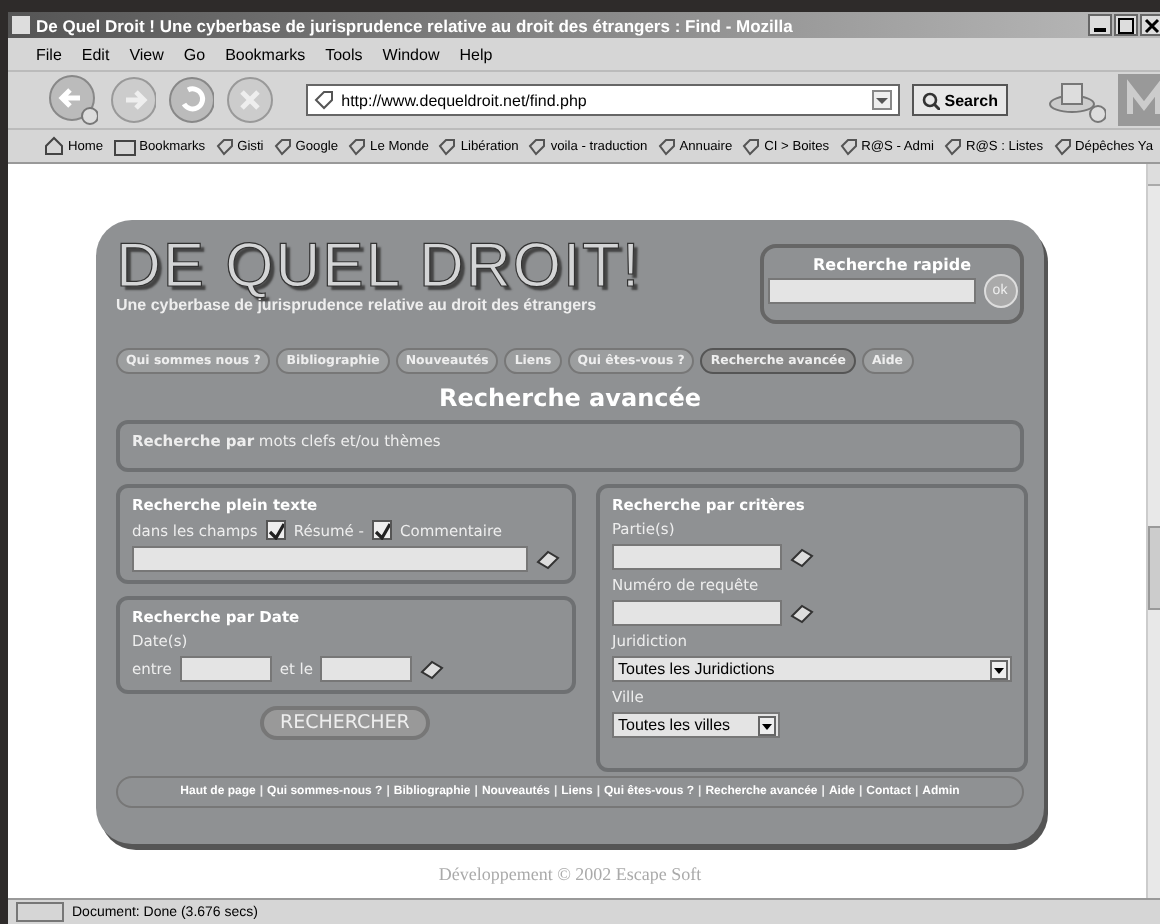  I want to click on start-date-field, so click(225, 669).